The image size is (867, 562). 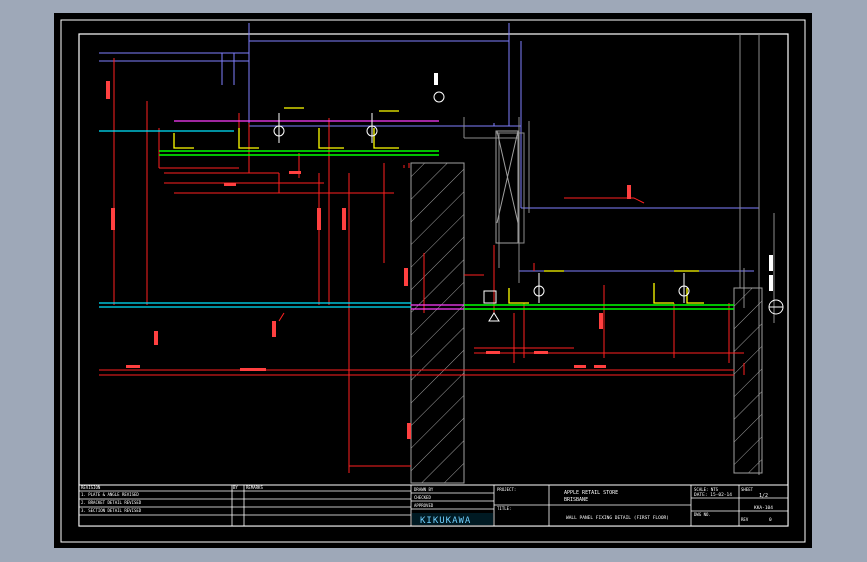 What do you see at coordinates (617, 518) in the screenshot?
I see `drawing-title: WALL PANEL FIXING DETAIL (FIRST FLOOR)` at bounding box center [617, 518].